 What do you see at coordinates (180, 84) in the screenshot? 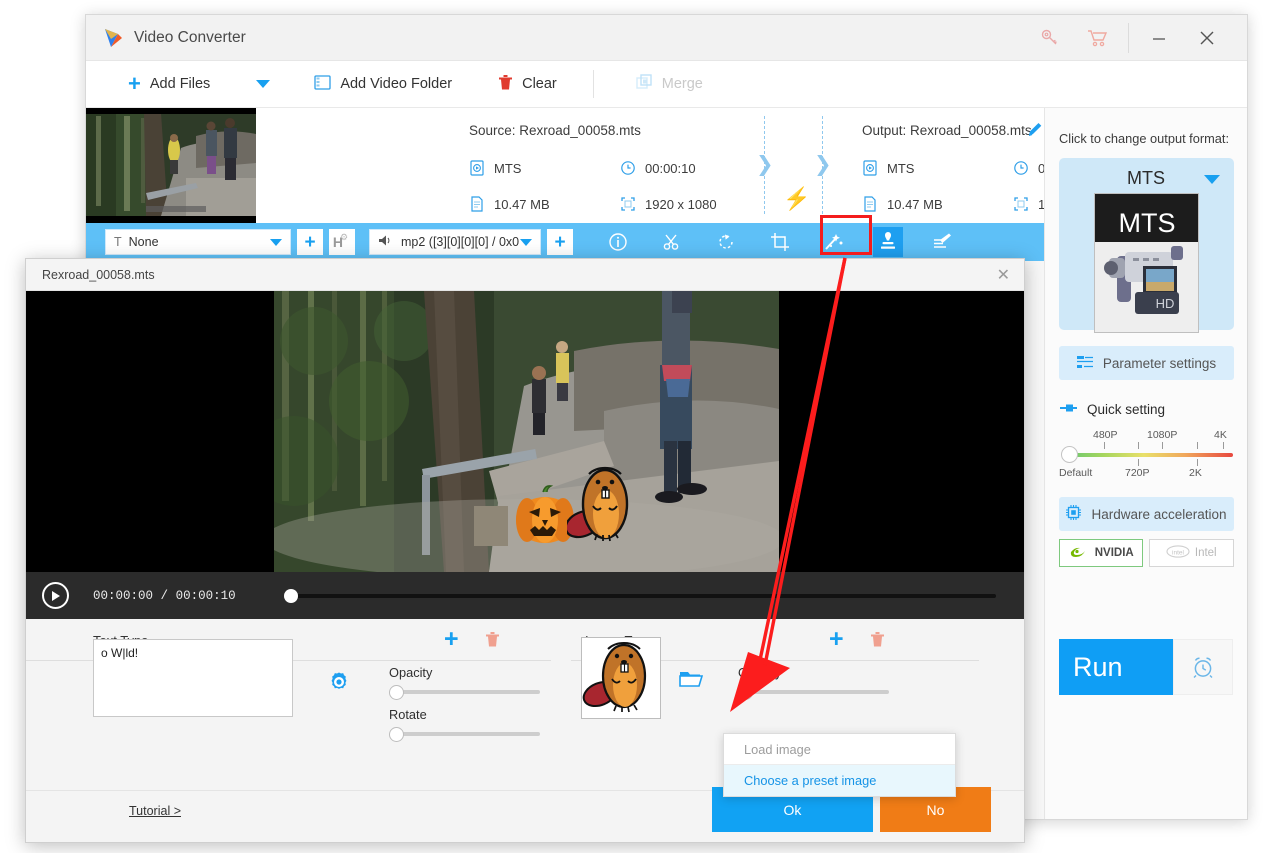
I see `add-files-label: Add Files` at bounding box center [180, 84].